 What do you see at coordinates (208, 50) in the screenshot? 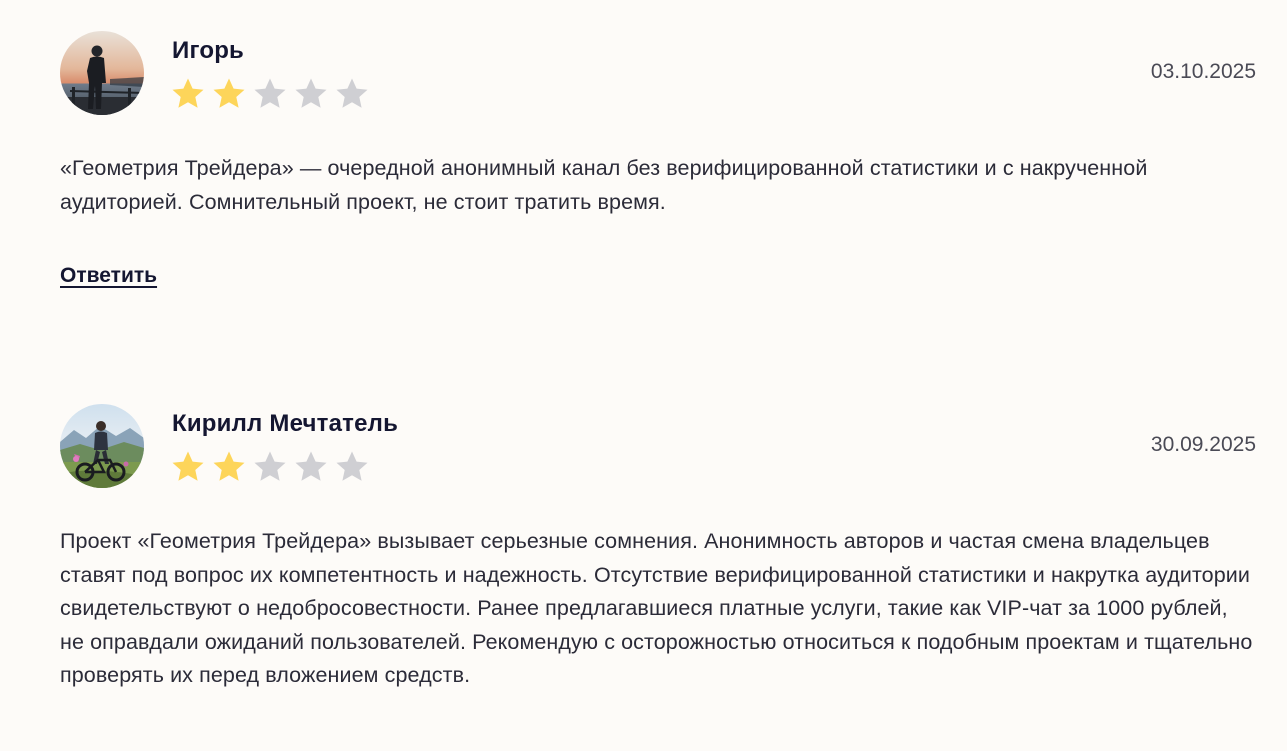
I see `author-name: Игорь` at bounding box center [208, 50].